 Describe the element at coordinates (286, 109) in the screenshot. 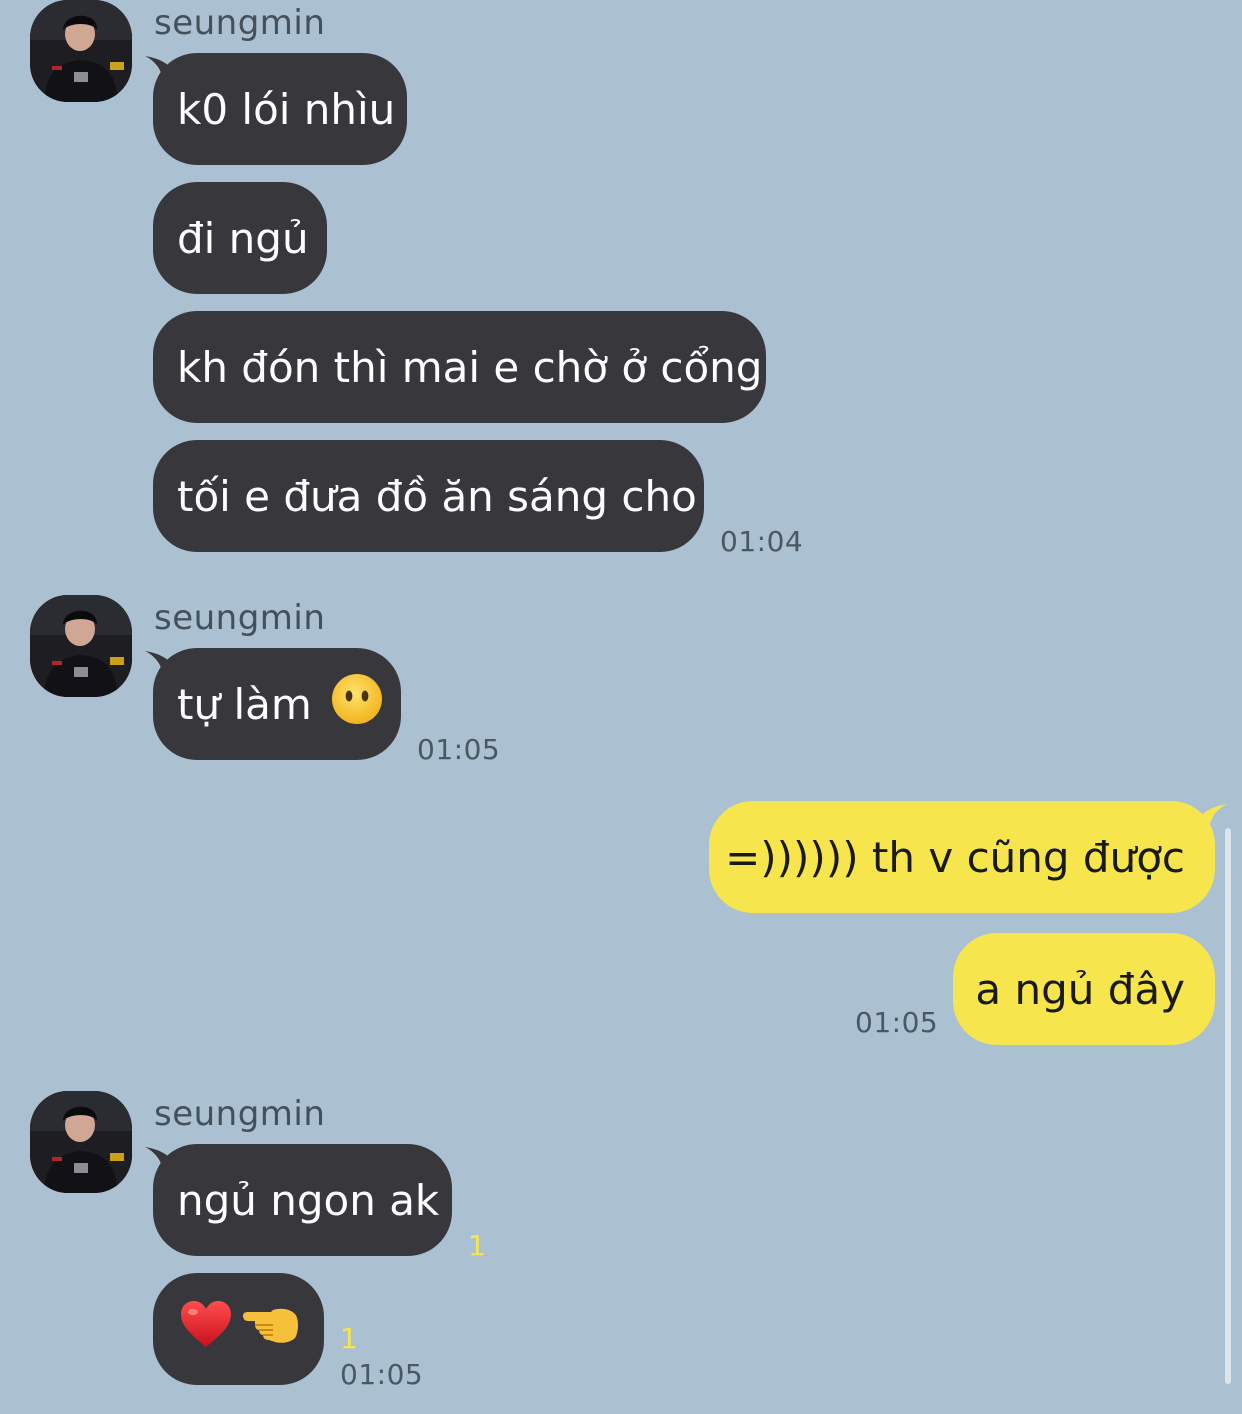

I see `message-text: k0 lói nhìu` at that location.